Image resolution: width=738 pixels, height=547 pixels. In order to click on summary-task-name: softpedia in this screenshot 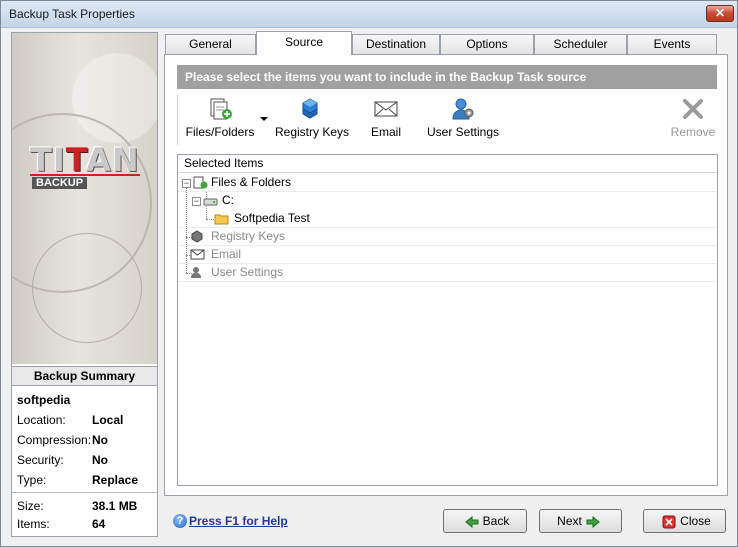, I will do `click(44, 400)`.